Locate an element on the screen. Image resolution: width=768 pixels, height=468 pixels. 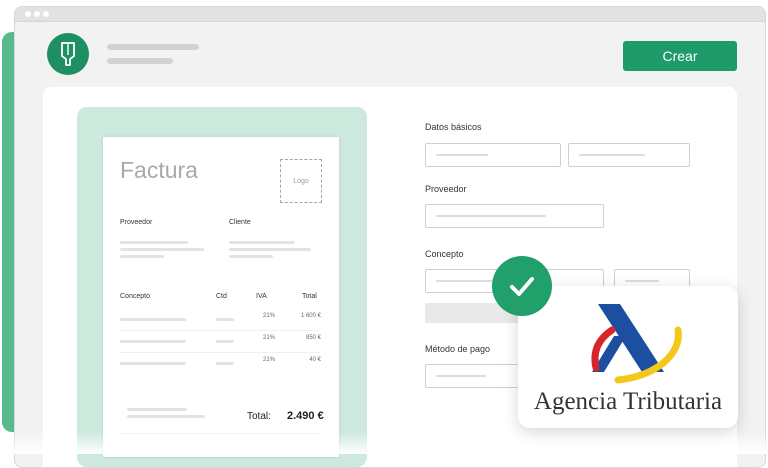
window-titlebar is located at coordinates (390, 14).